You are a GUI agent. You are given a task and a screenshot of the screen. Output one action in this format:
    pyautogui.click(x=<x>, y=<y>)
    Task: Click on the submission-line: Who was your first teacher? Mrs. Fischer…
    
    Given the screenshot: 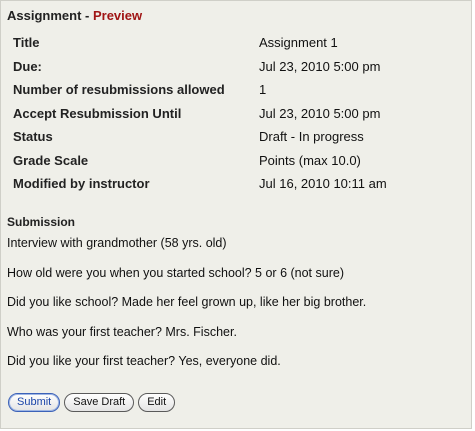 What is the action you would take?
    pyautogui.click(x=122, y=331)
    